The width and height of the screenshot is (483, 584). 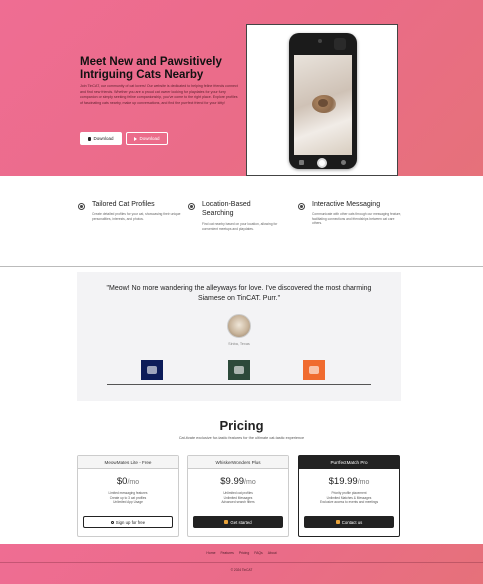 I want to click on button-label: Sign up for free, so click(x=130, y=522).